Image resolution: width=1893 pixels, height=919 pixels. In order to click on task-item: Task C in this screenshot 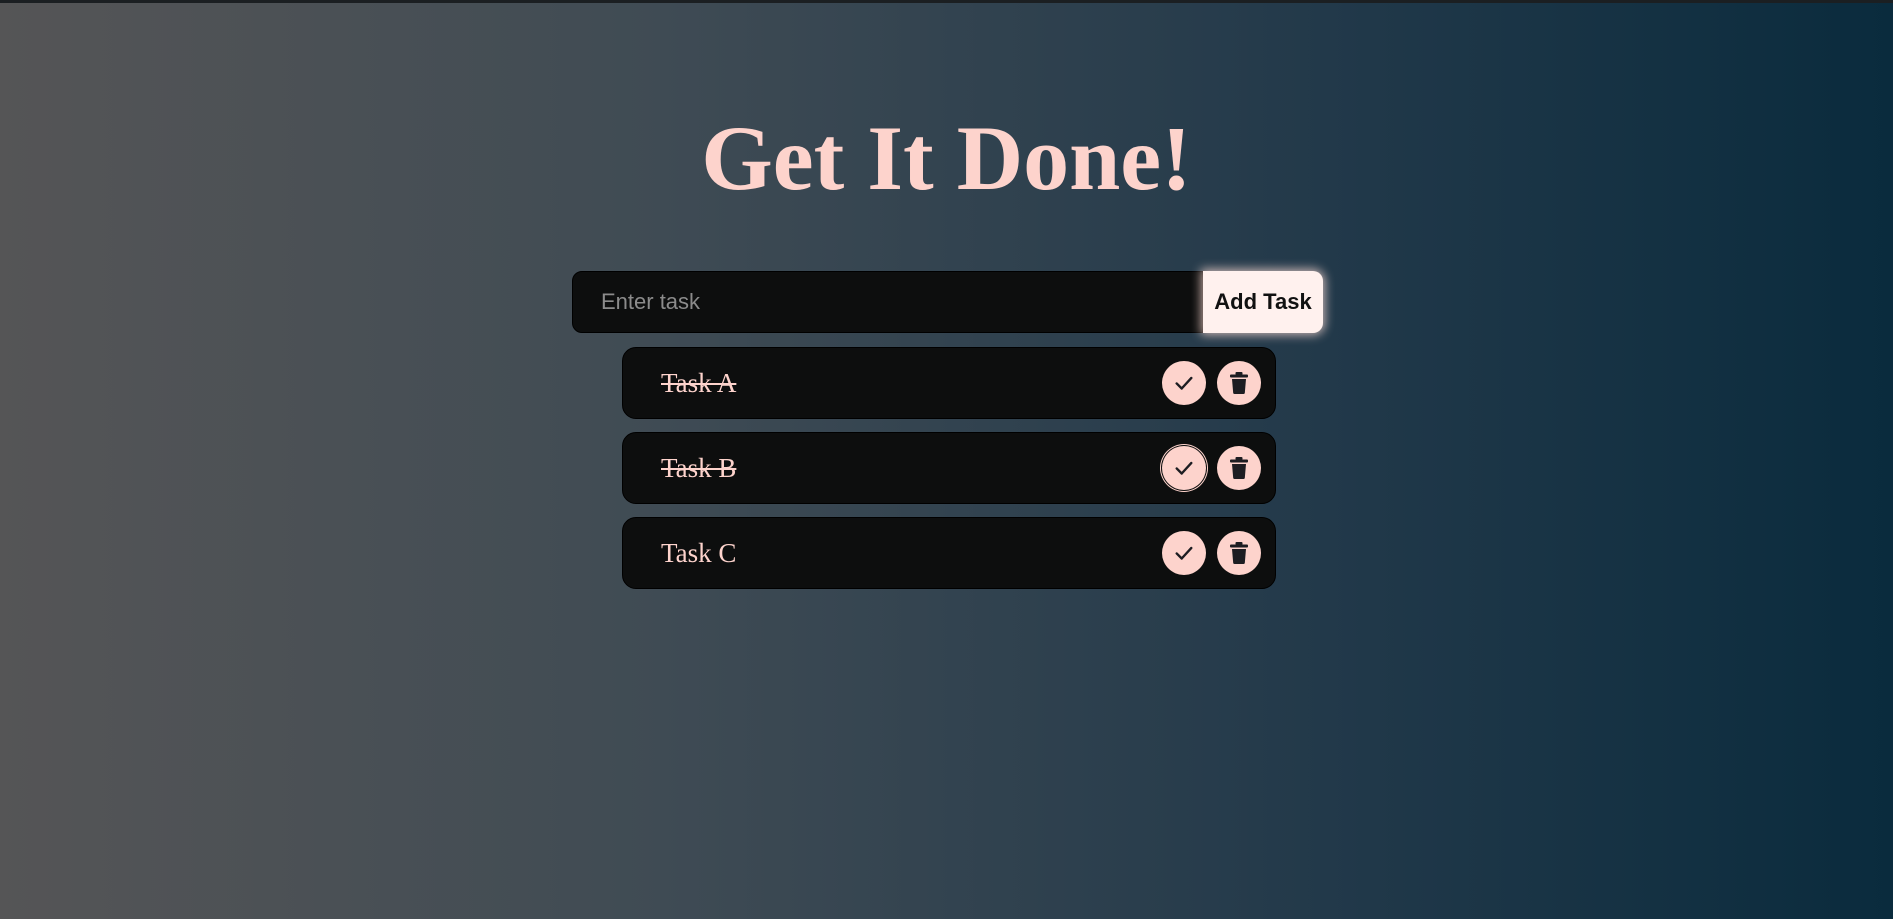, I will do `click(949, 553)`.